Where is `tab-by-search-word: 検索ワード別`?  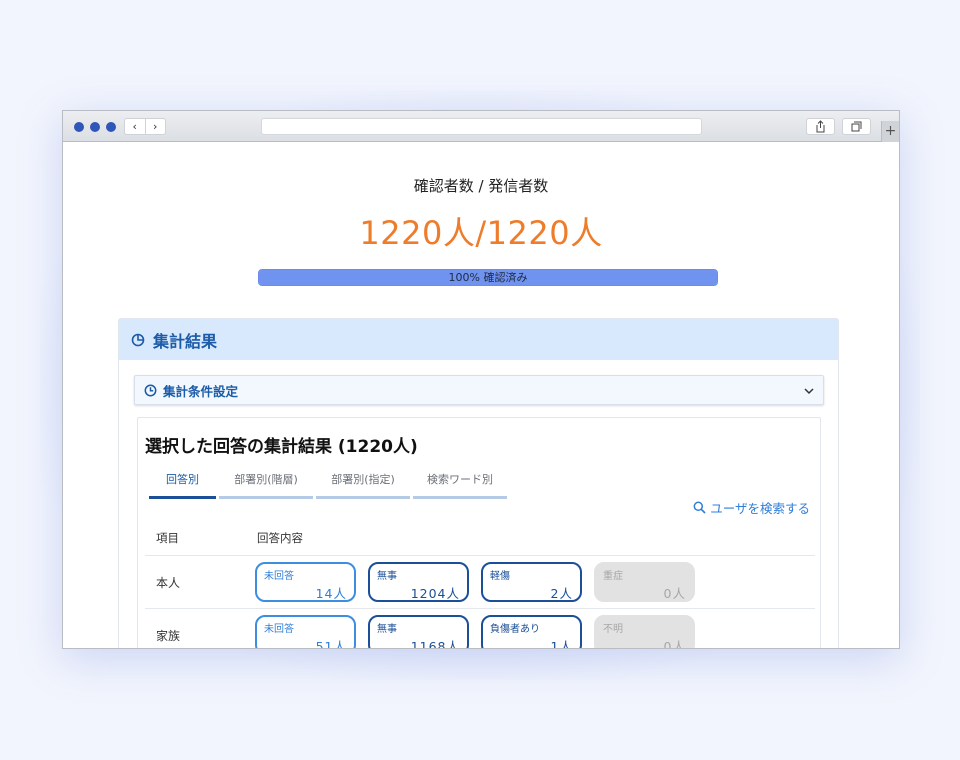
tab-by-search-word: 検索ワード別 is located at coordinates (460, 485).